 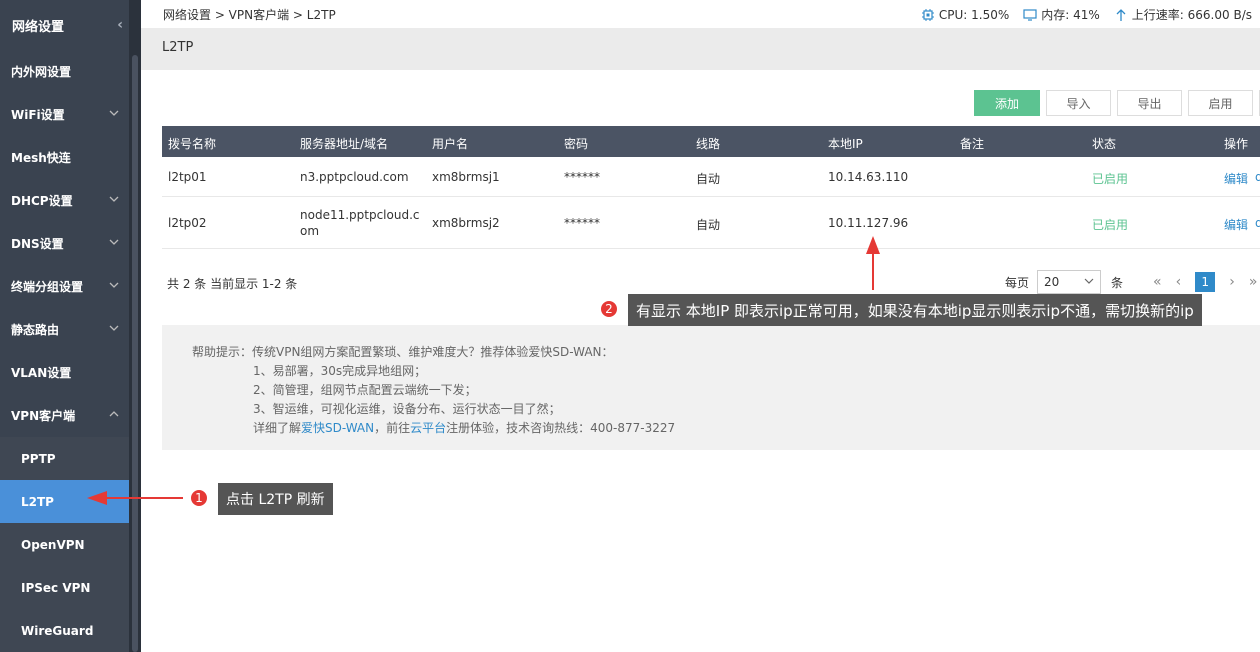 What do you see at coordinates (1121, 14) in the screenshot?
I see `arrow-up-icon` at bounding box center [1121, 14].